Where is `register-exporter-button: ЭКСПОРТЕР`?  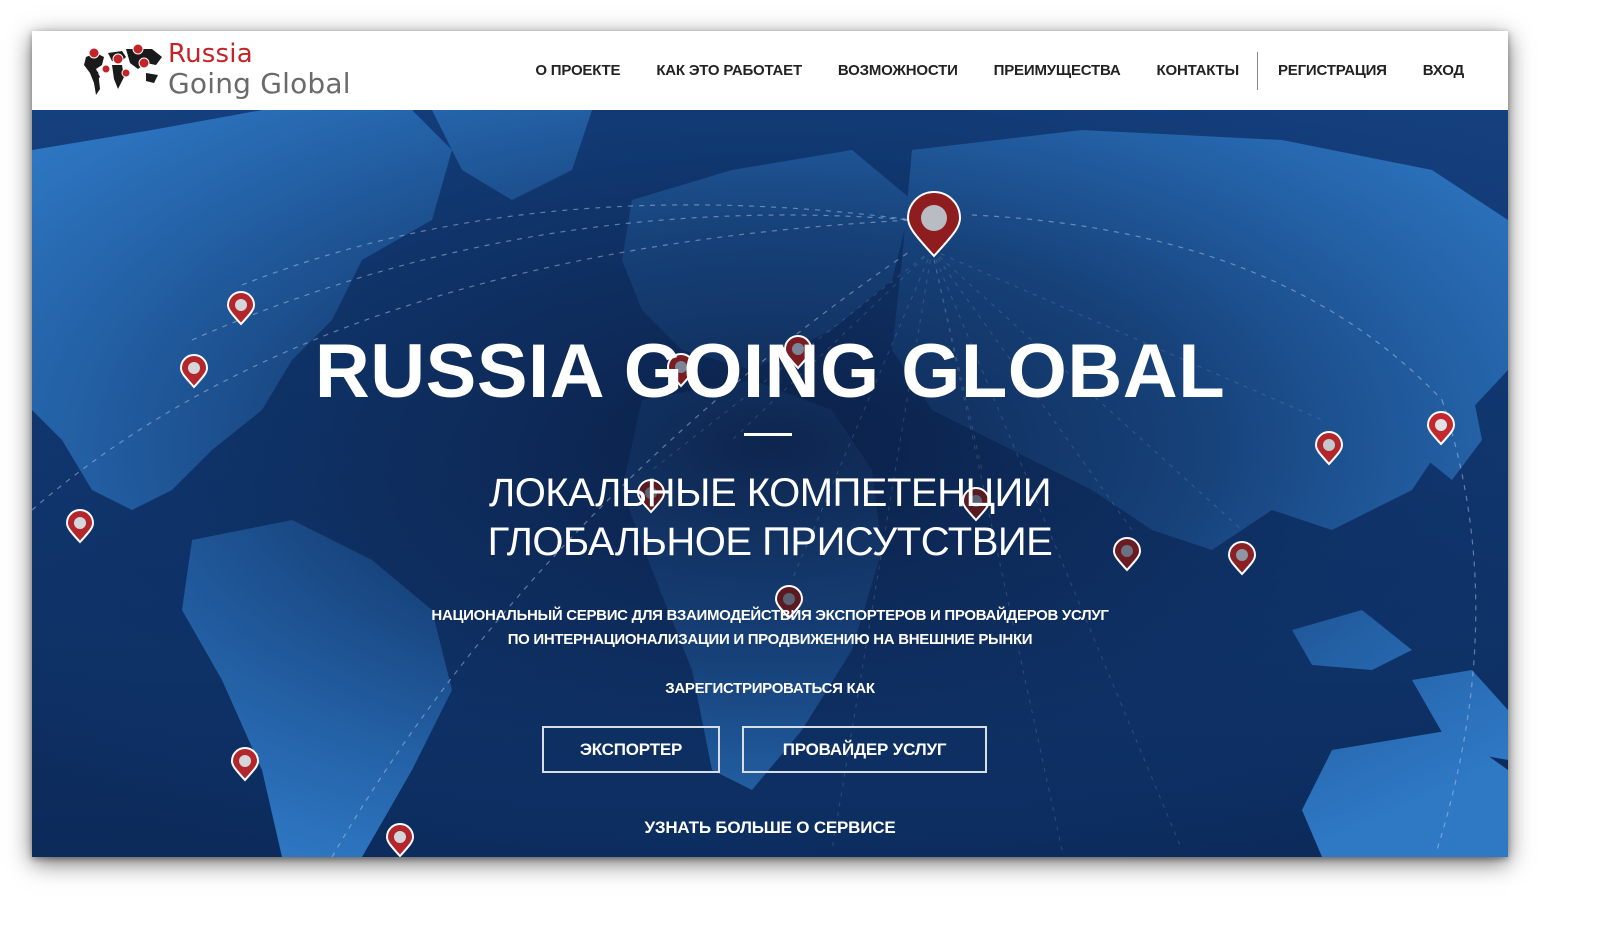 register-exporter-button: ЭКСПОРТЕР is located at coordinates (631, 749).